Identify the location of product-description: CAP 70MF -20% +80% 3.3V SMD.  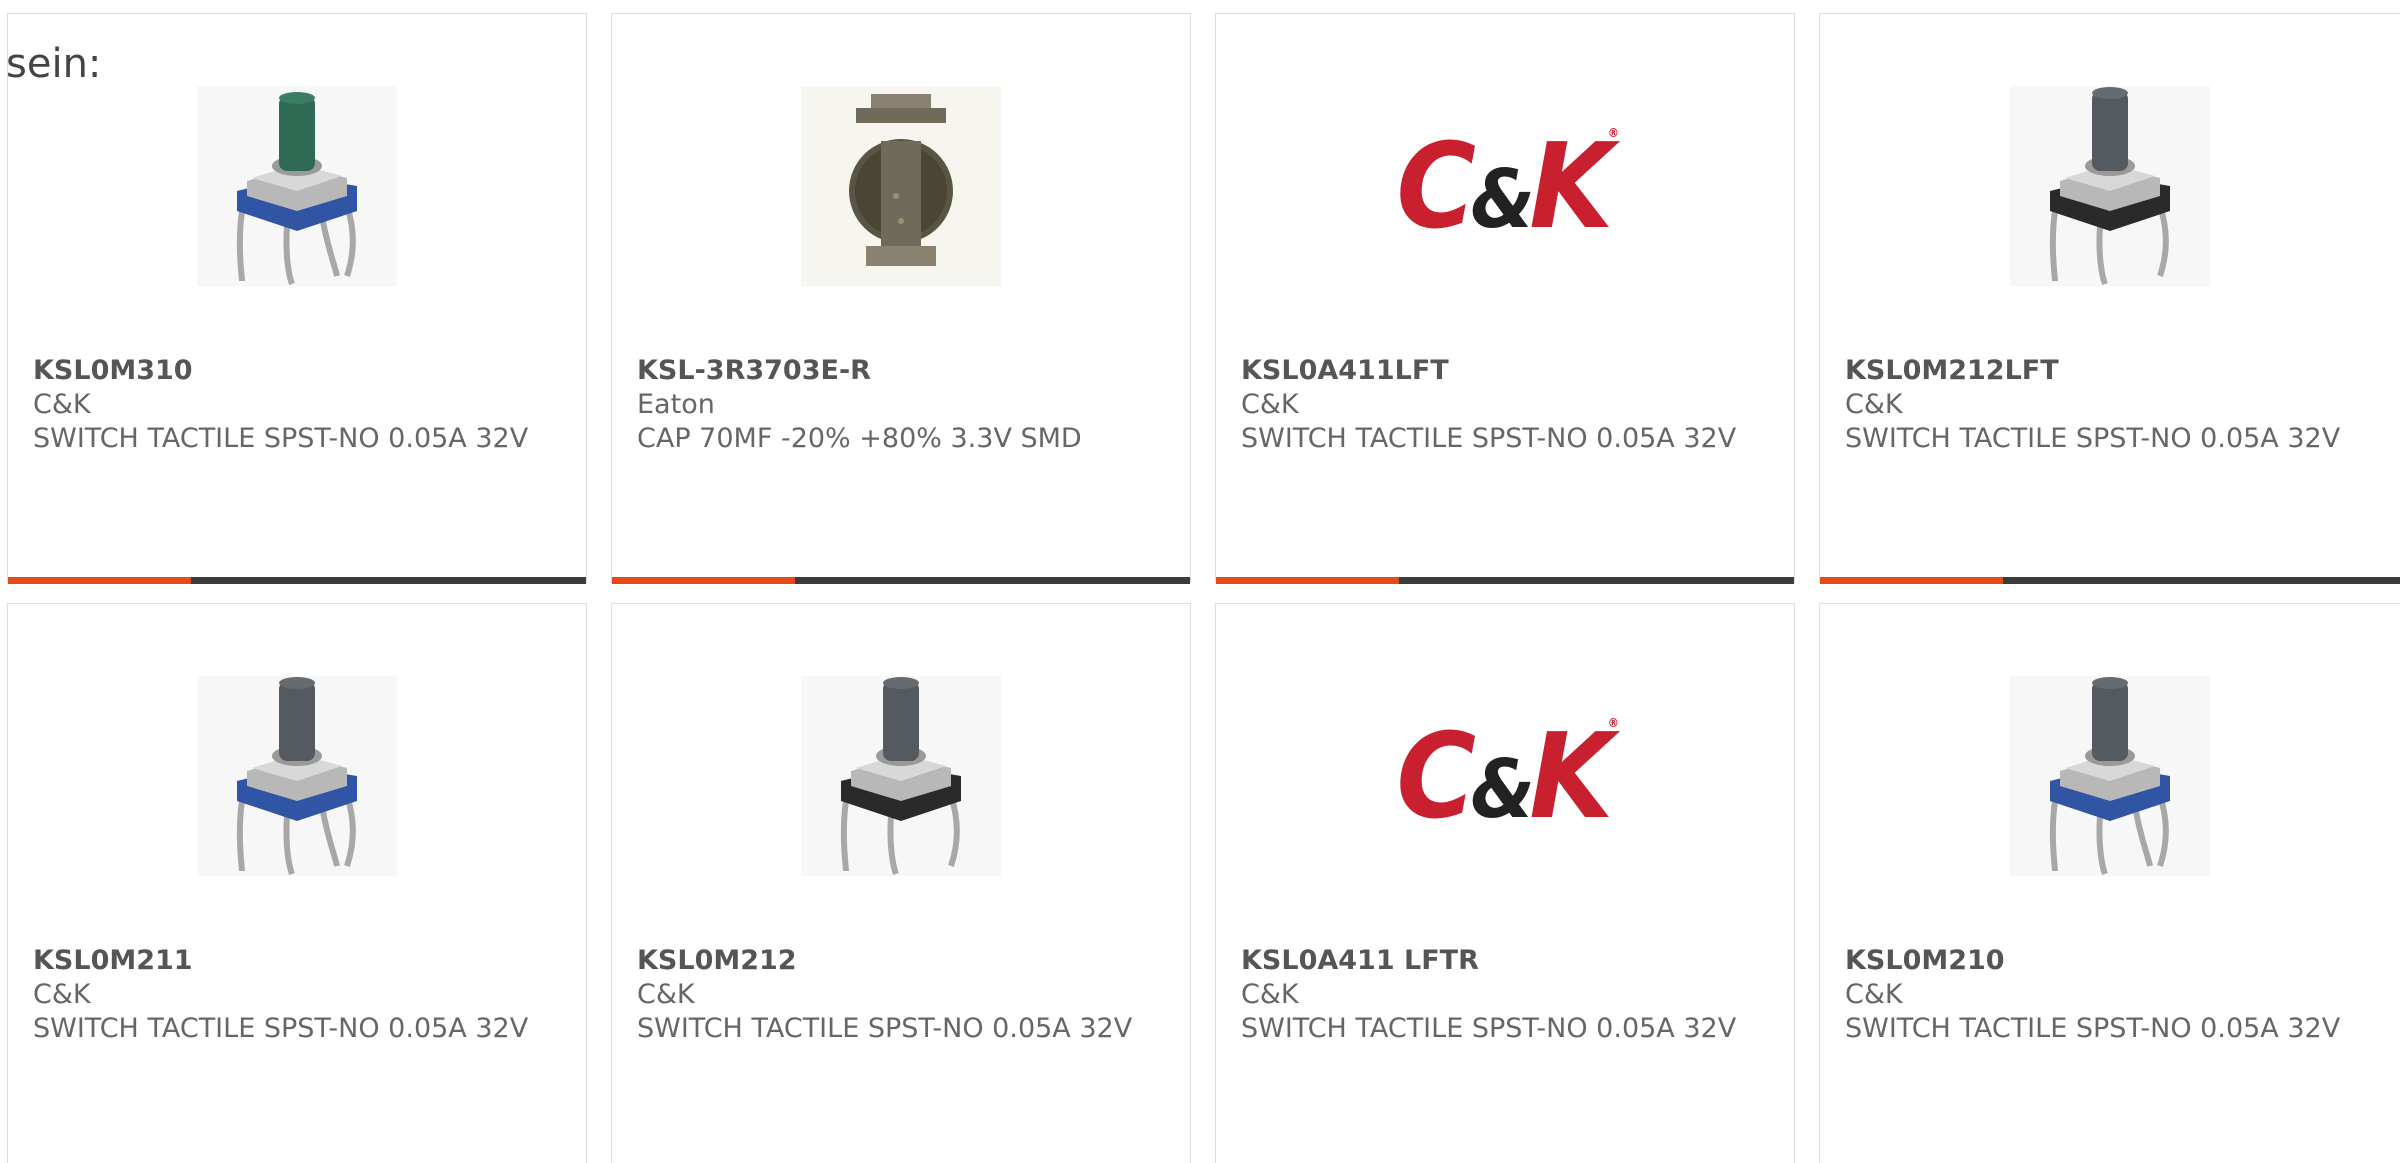
(859, 438).